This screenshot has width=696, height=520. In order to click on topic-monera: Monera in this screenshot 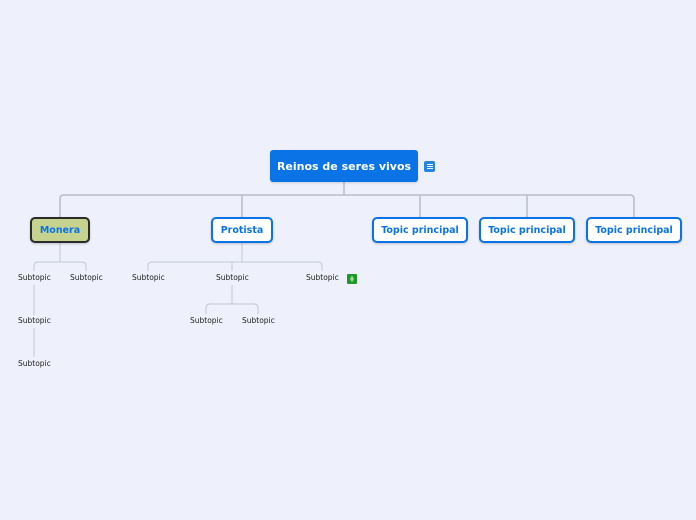, I will do `click(60, 230)`.